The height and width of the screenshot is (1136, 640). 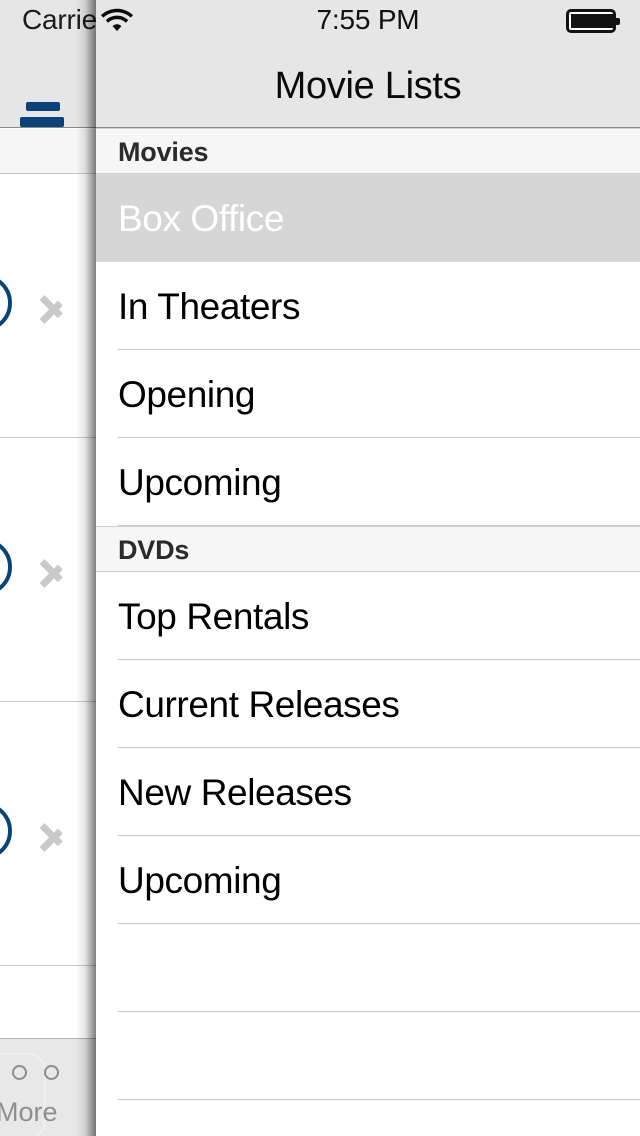 I want to click on battery-full-icon, so click(x=593, y=21).